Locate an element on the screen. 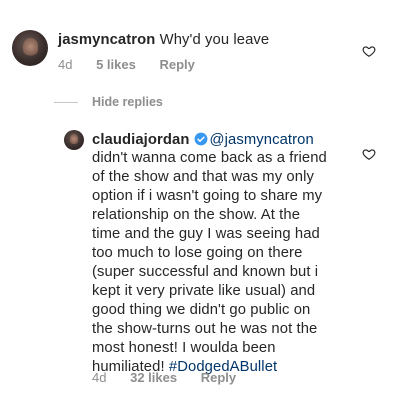 The height and width of the screenshot is (400, 400). comment-2-line-7: (super successful and known but i is located at coordinates (205, 272).